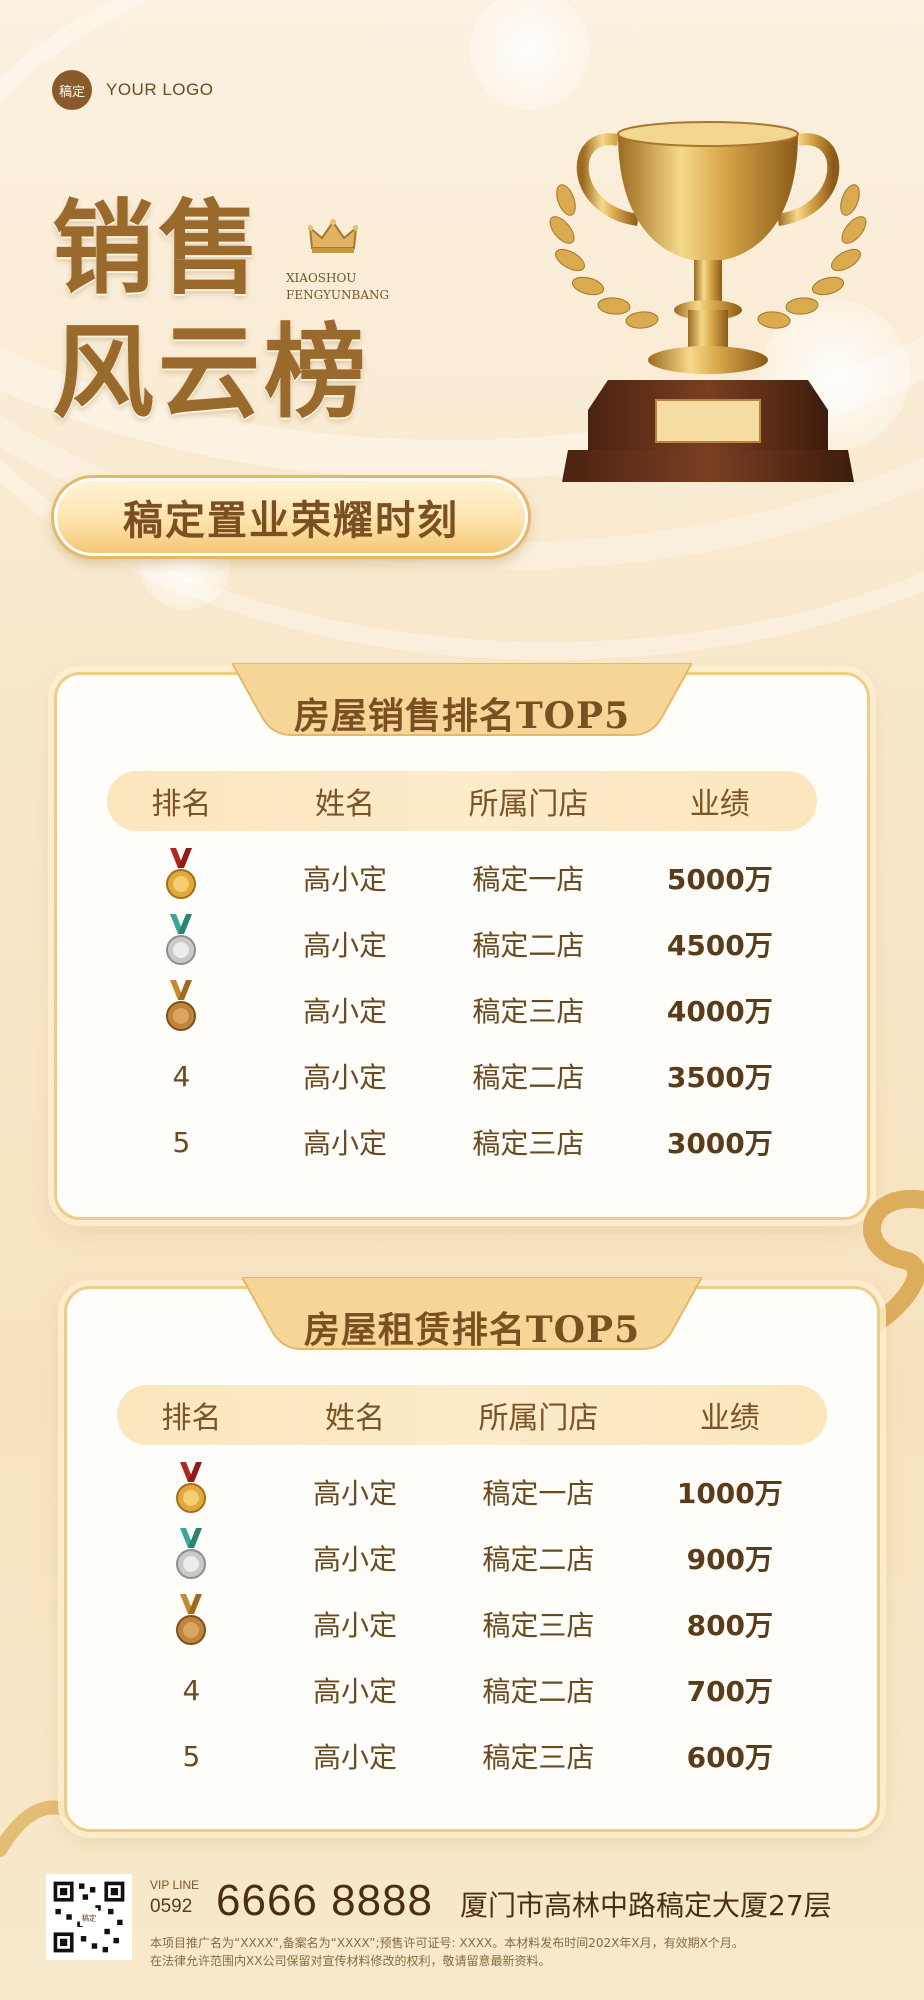 This screenshot has width=924, height=2000. What do you see at coordinates (719, 1143) in the screenshot?
I see `performance-cell: 3000万` at bounding box center [719, 1143].